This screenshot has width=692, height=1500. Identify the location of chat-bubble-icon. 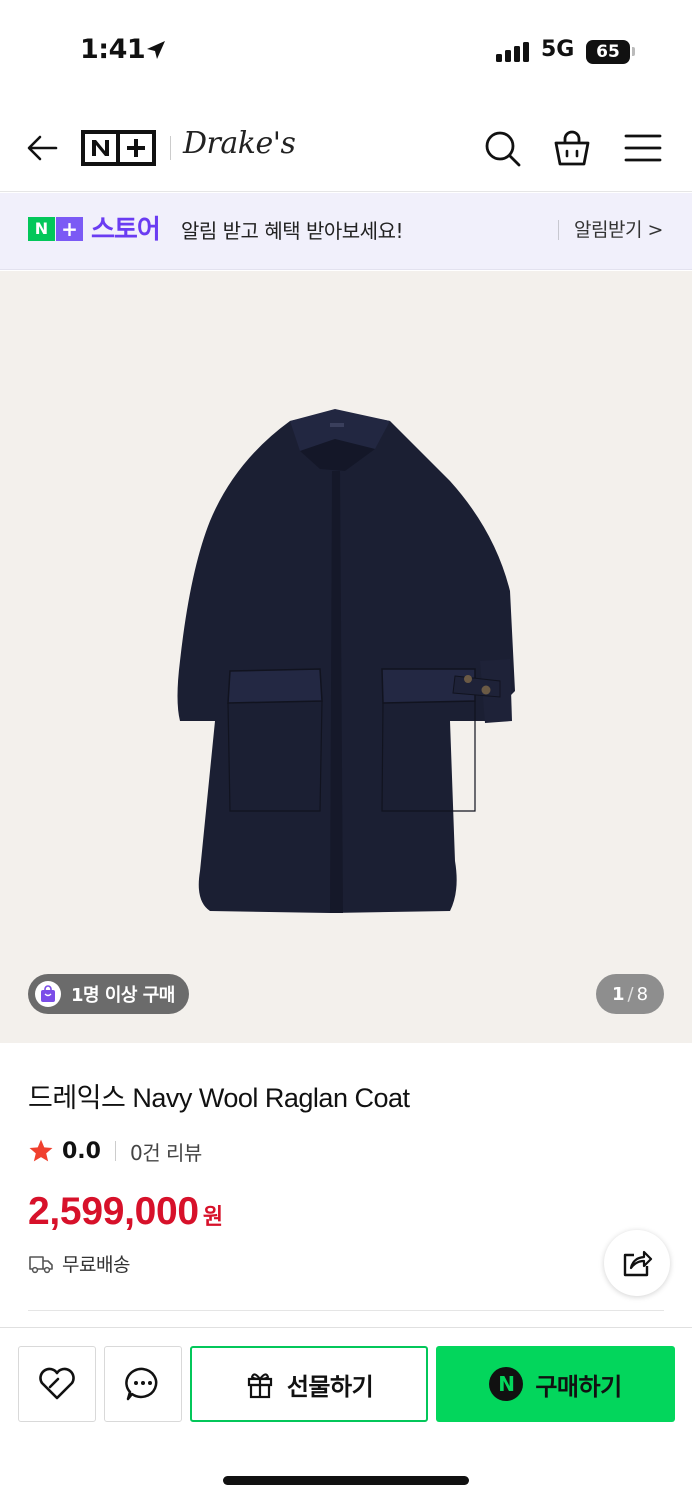
(141, 1384).